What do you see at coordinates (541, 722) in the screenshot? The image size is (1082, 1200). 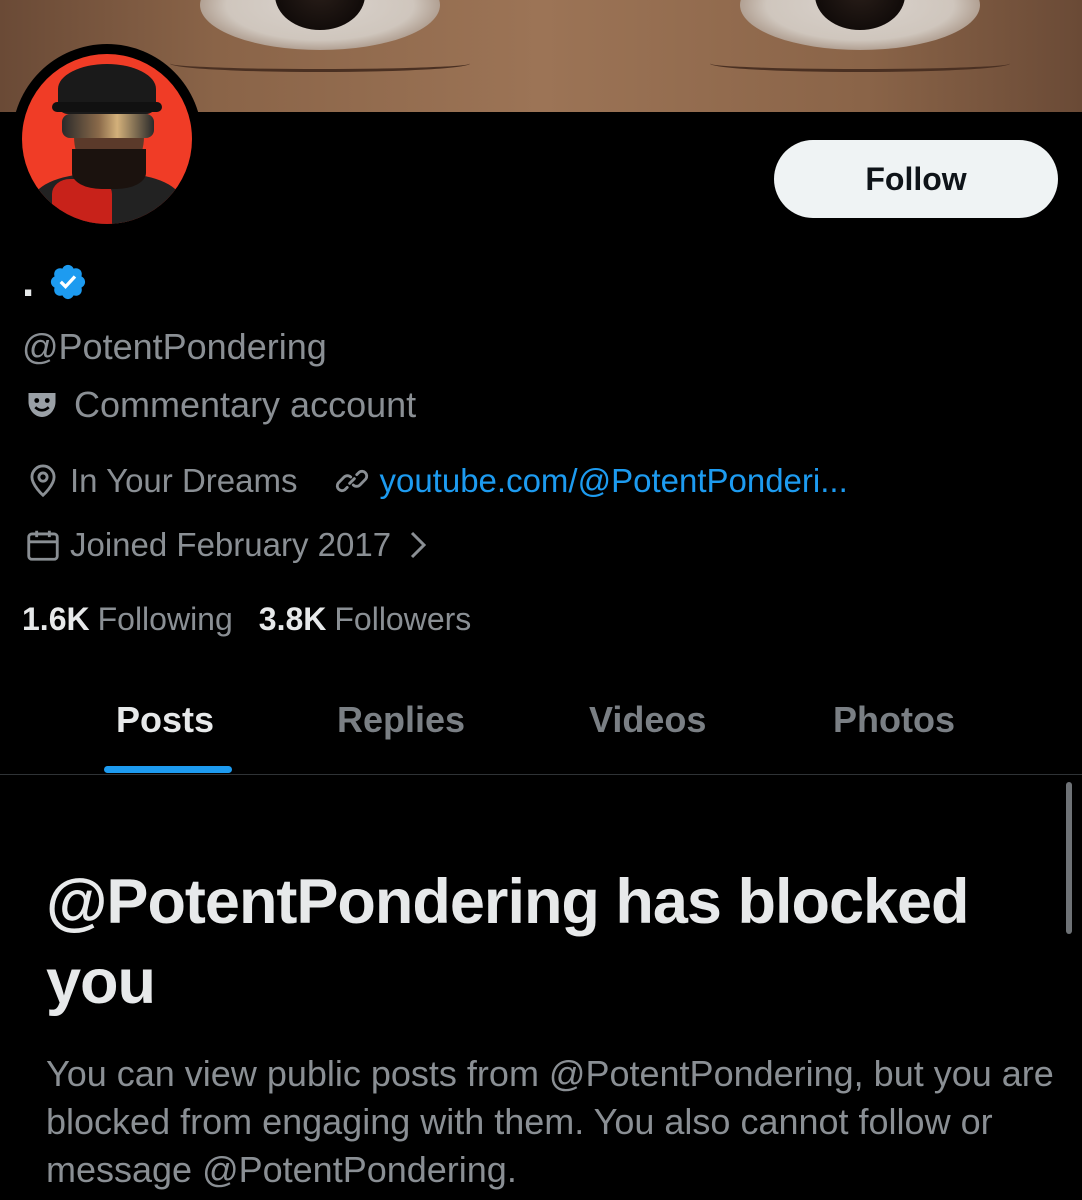 I see `profile-tabs: Posts Replies Videos Photos` at bounding box center [541, 722].